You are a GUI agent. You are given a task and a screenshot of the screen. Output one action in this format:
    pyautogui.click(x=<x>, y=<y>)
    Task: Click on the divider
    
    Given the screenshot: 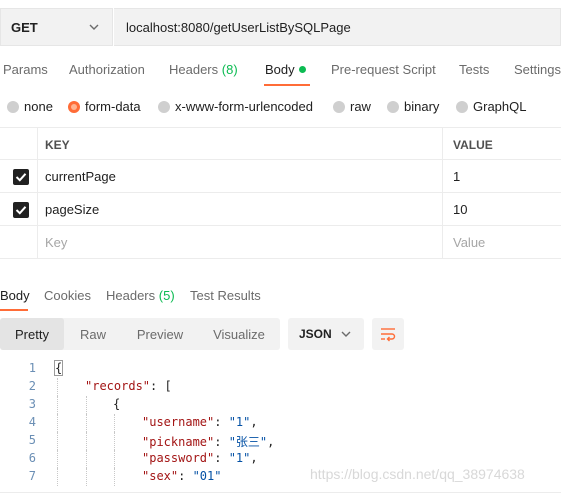 What is the action you would take?
    pyautogui.click(x=280, y=492)
    